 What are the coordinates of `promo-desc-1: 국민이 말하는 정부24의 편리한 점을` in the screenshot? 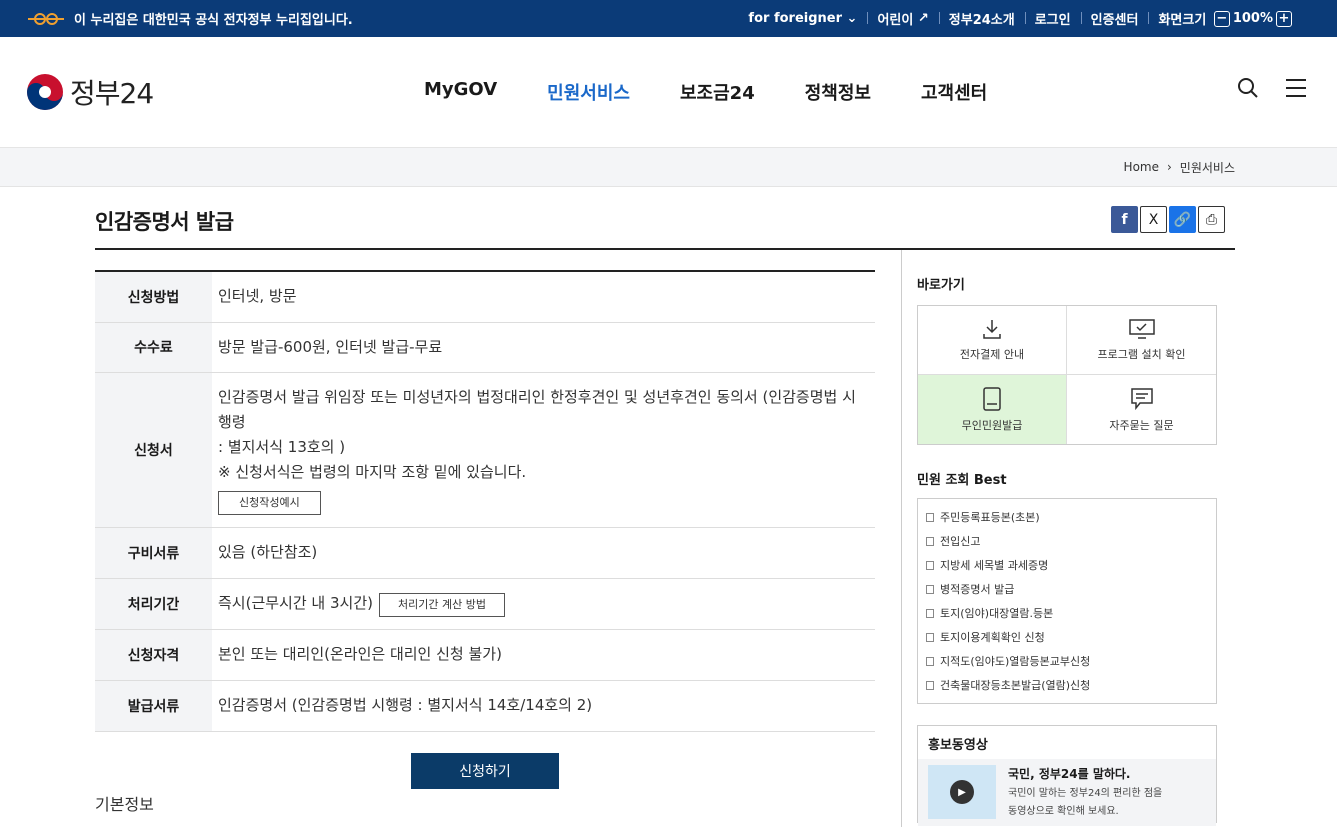 It's located at (1085, 793).